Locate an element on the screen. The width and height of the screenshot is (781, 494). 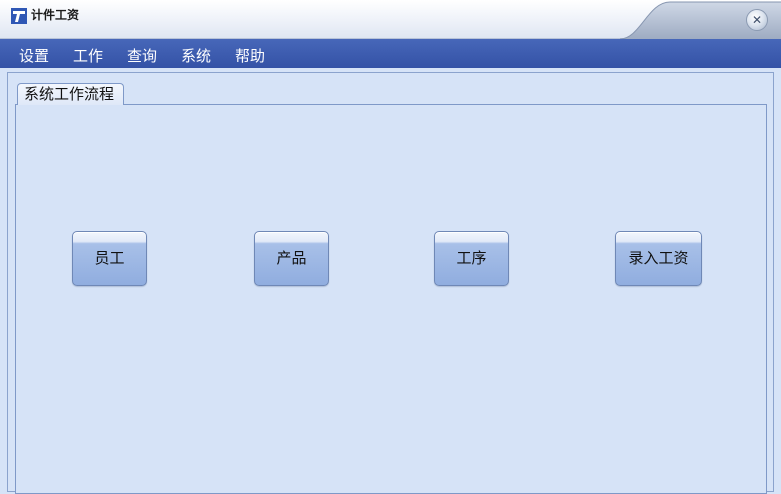
close-button: ✕ is located at coordinates (757, 20).